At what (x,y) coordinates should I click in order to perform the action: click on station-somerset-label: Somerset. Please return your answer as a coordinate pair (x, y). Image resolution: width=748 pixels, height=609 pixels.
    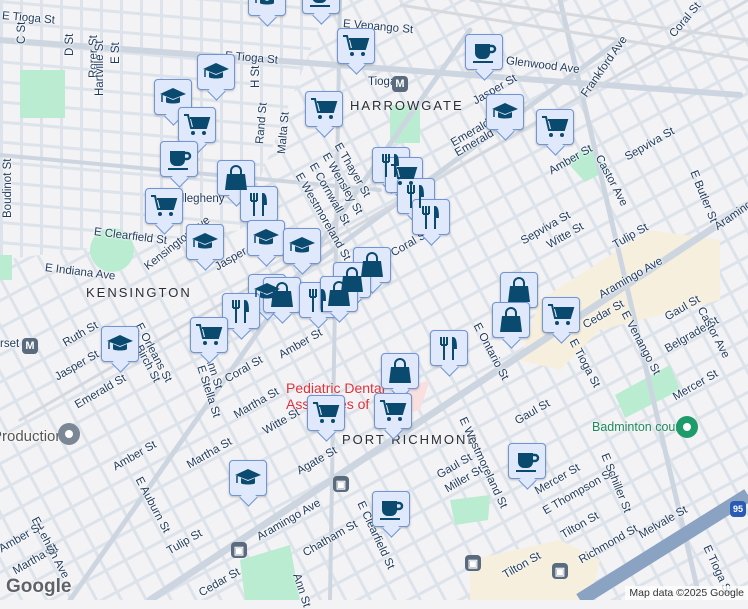
    Looking at the image, I should click on (9, 344).